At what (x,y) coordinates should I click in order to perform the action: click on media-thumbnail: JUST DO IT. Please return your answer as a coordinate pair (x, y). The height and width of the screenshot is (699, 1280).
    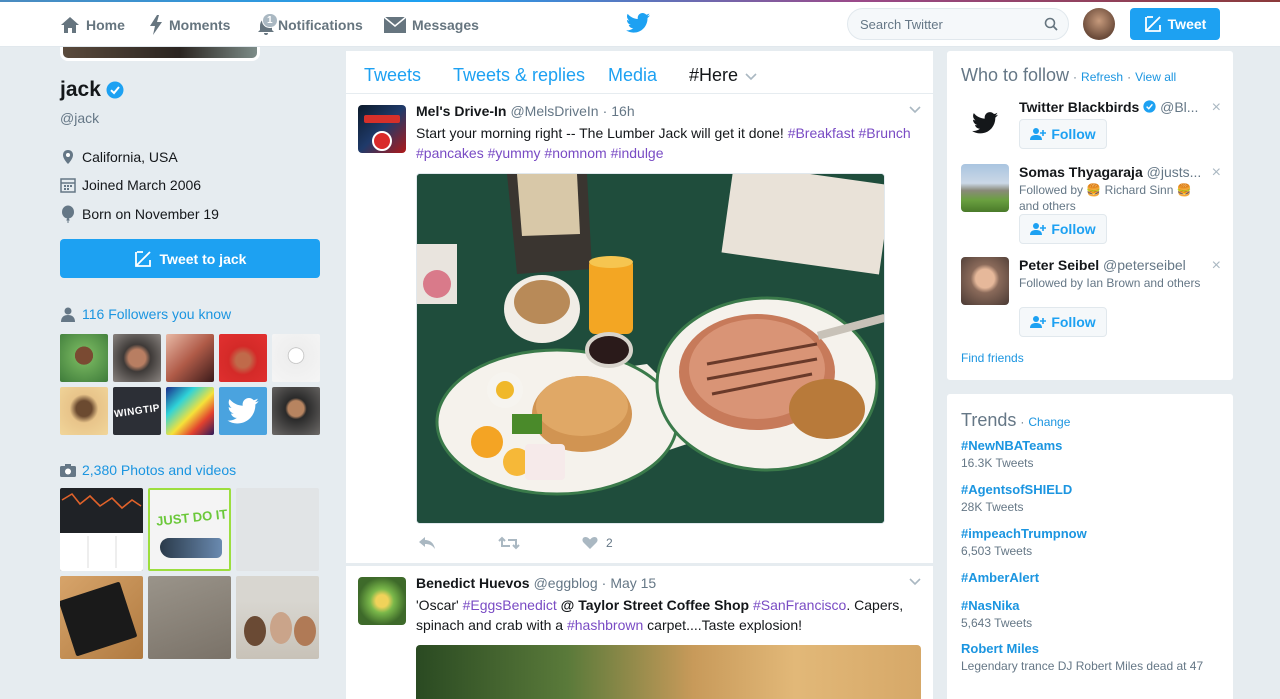
    Looking at the image, I should click on (189, 529).